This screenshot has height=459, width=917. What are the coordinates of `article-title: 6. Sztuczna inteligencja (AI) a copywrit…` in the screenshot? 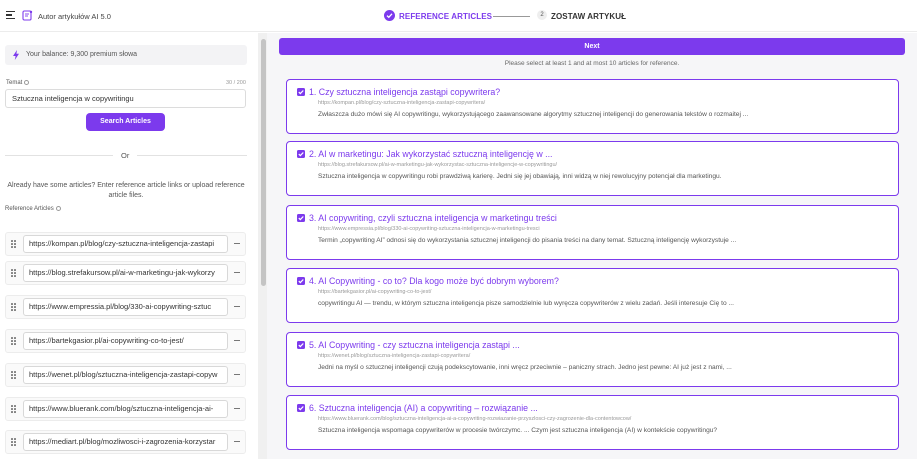 It's located at (423, 408).